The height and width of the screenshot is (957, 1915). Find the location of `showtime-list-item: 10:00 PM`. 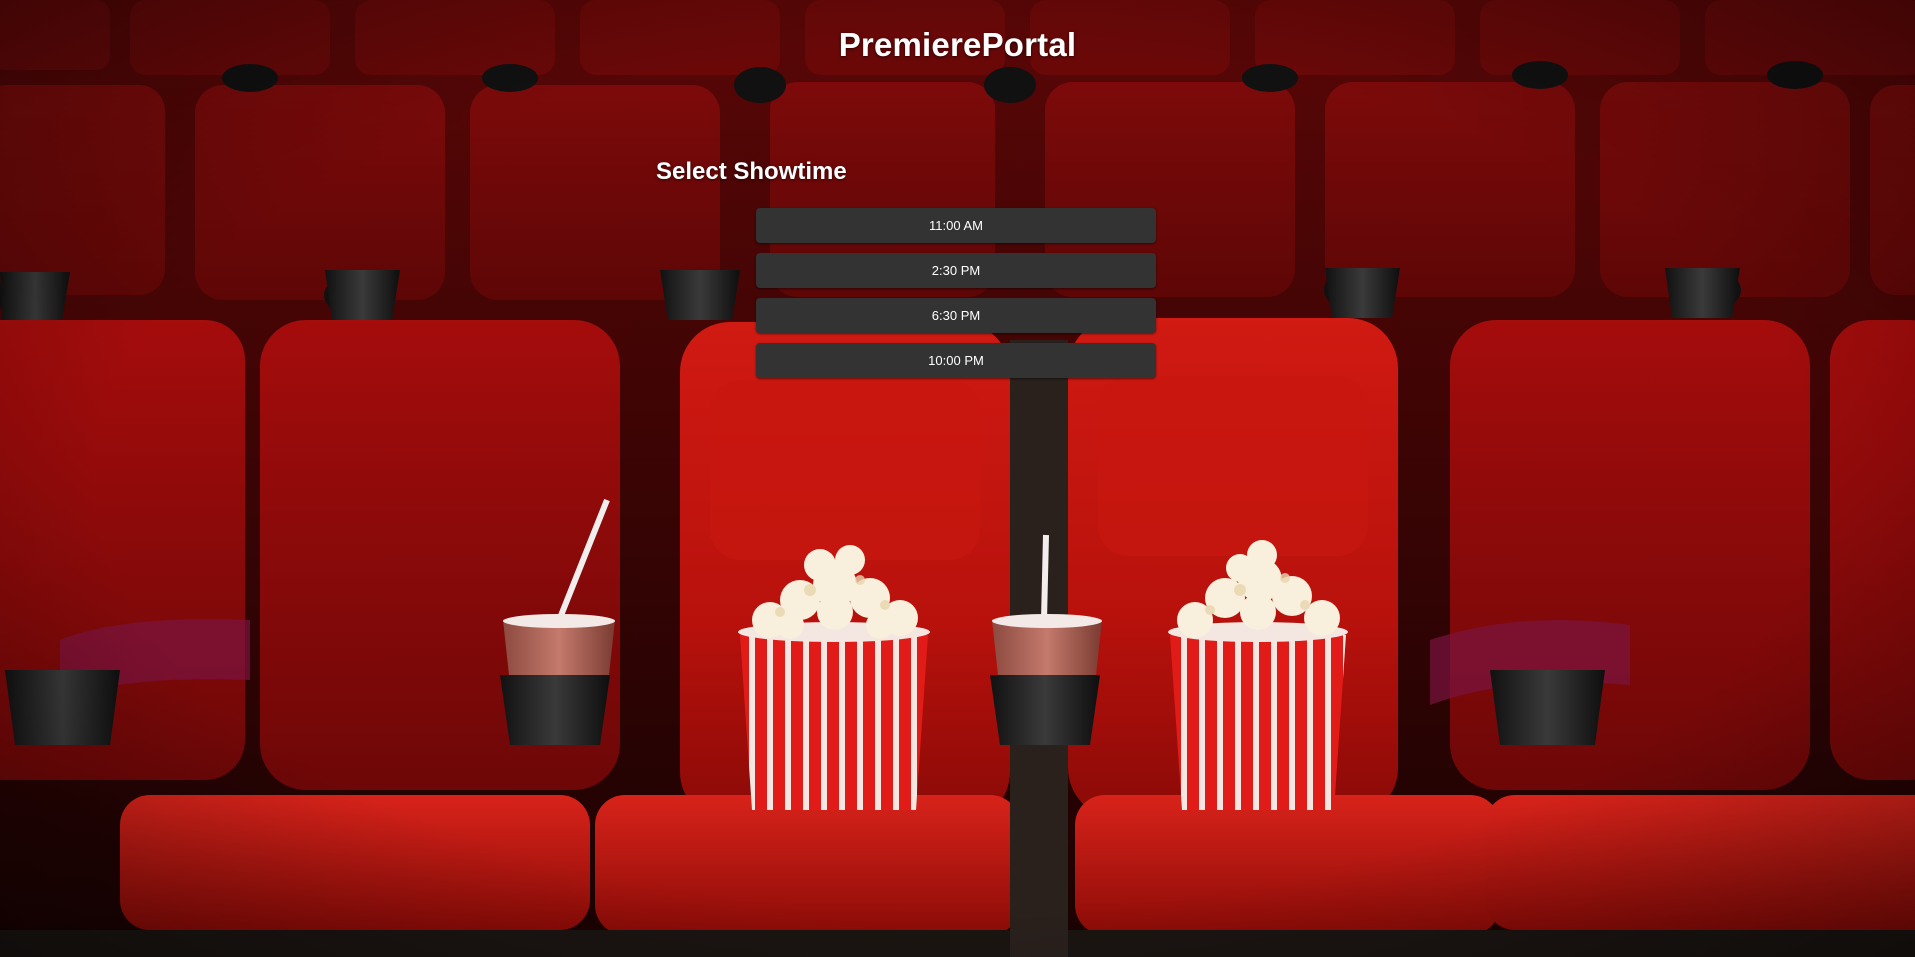

showtime-list-item: 10:00 PM is located at coordinates (956, 360).